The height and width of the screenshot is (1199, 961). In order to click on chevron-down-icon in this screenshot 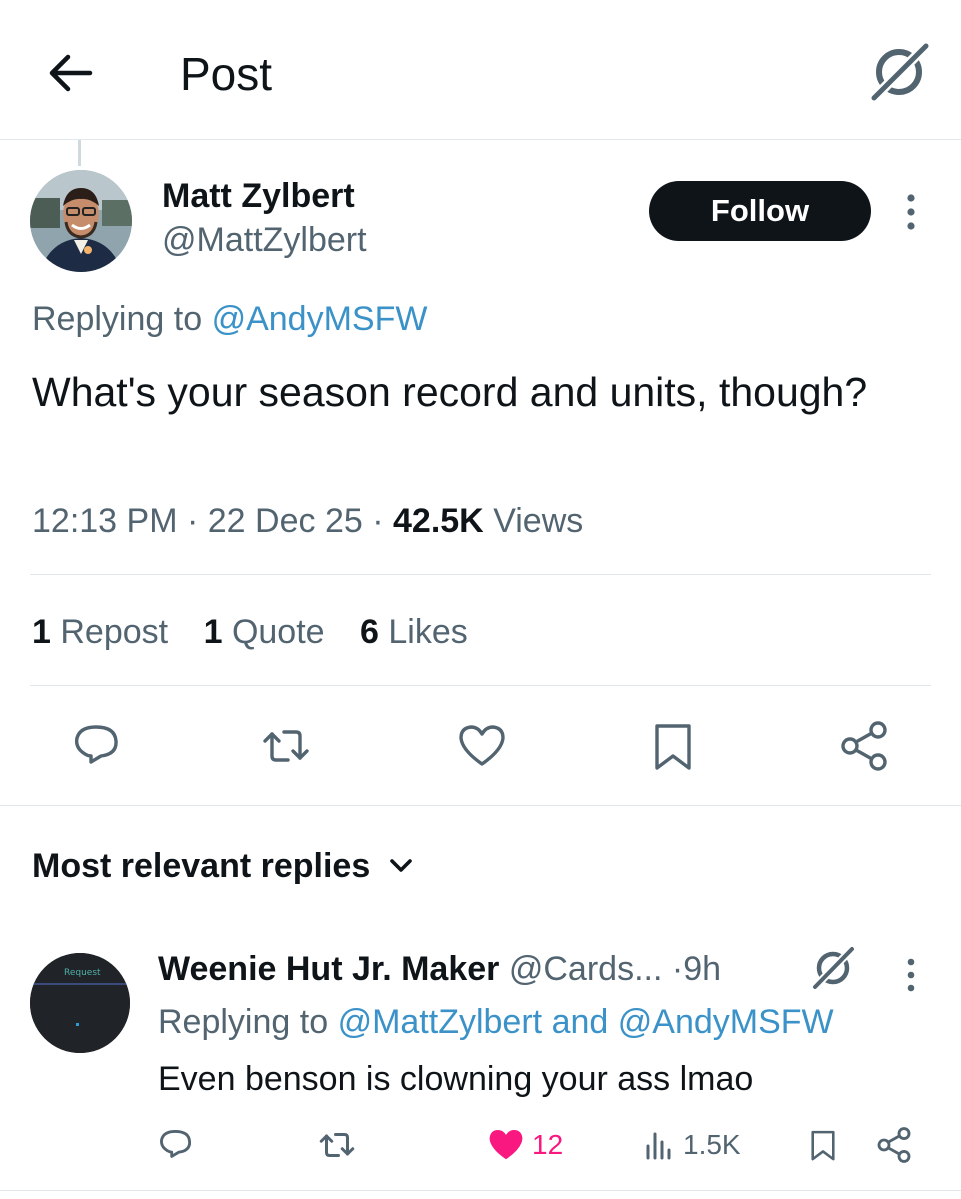, I will do `click(401, 865)`.